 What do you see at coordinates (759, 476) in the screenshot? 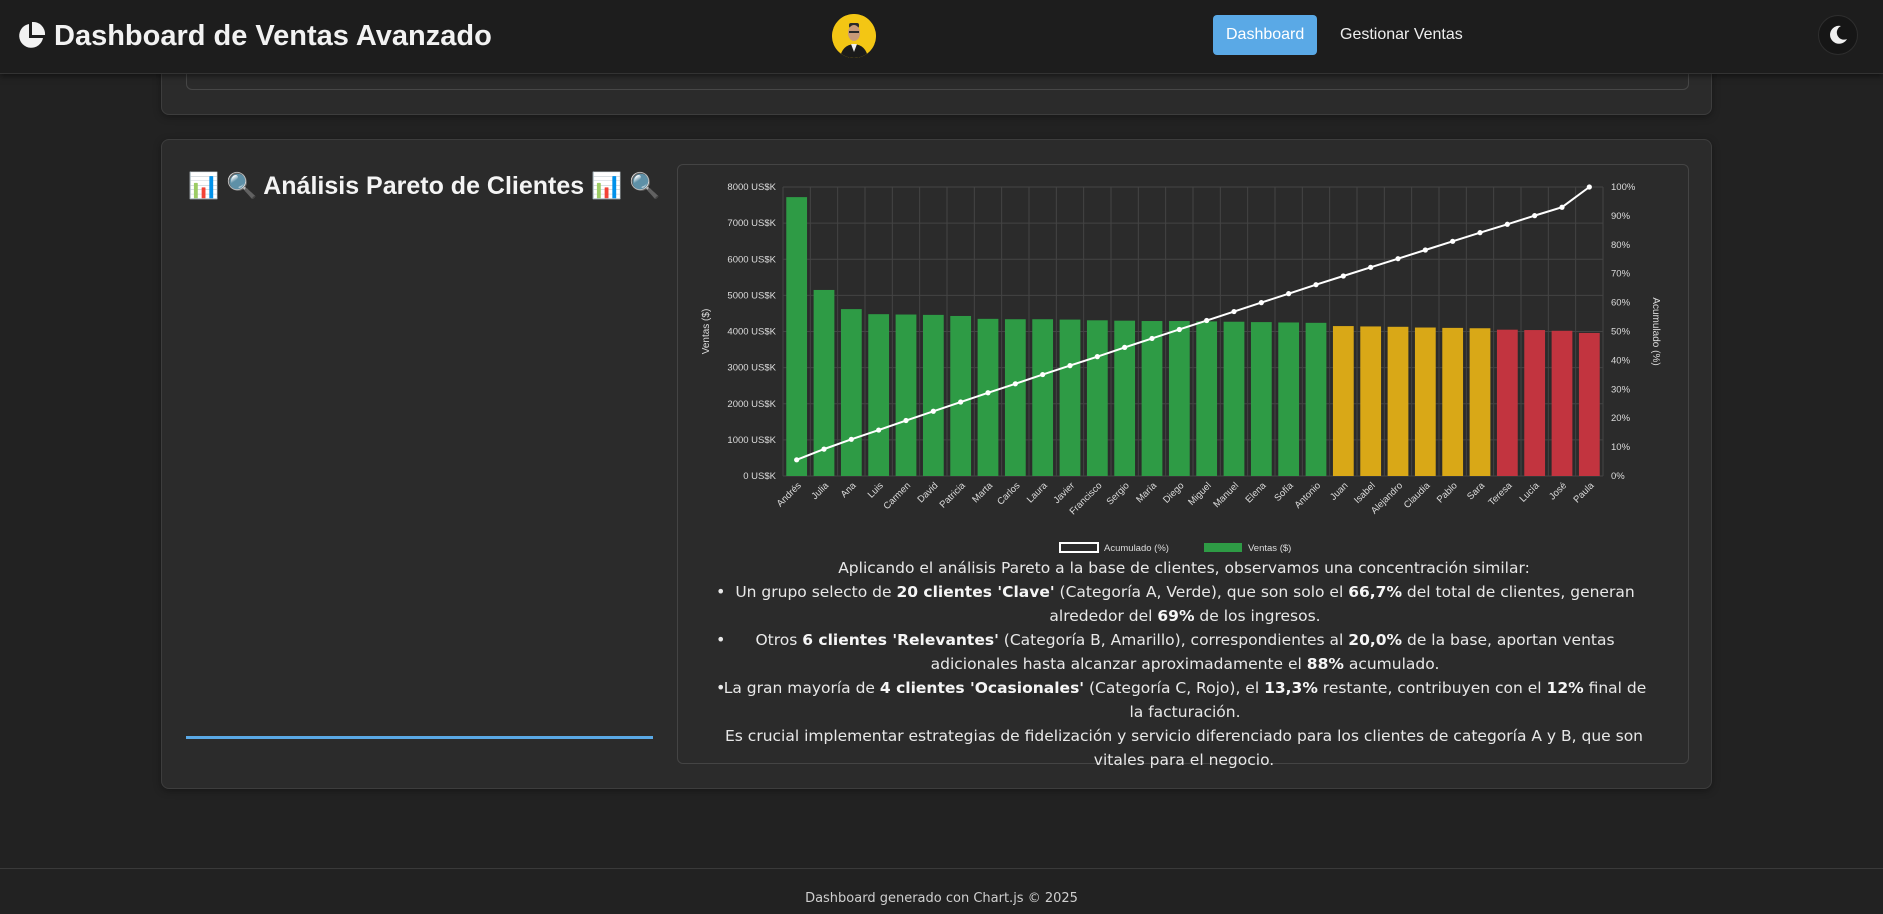
I see `y-left-tick-label: 0 US$K` at bounding box center [759, 476].